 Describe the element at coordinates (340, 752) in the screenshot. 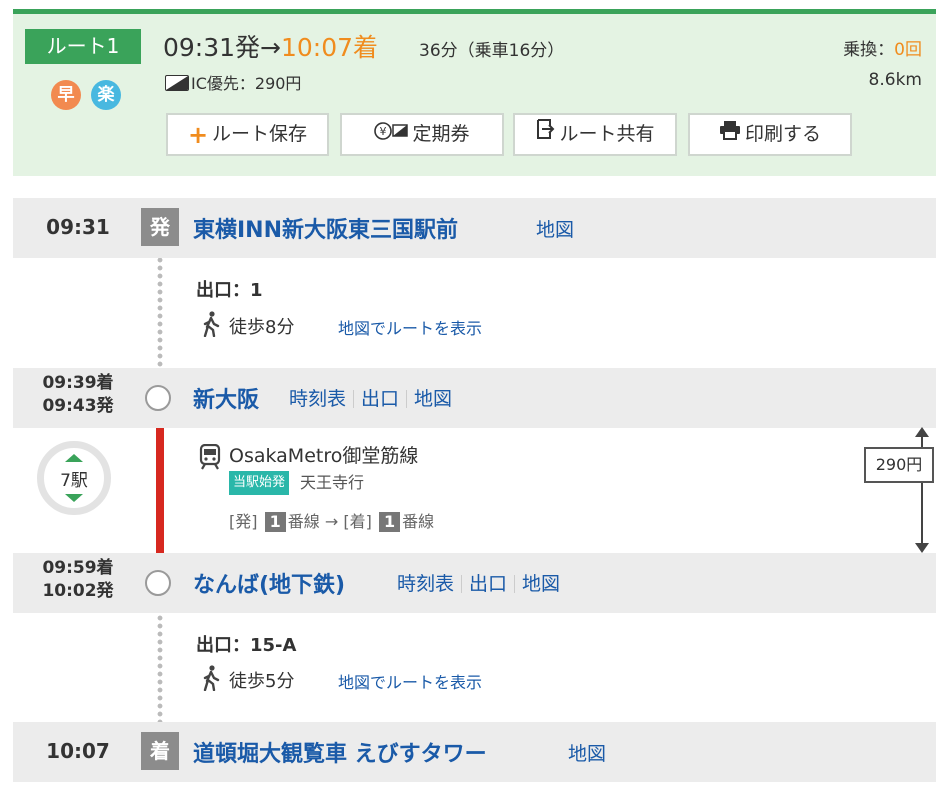

I see `end-station-name: 道頓堀大観覧車 えびすタワー` at that location.